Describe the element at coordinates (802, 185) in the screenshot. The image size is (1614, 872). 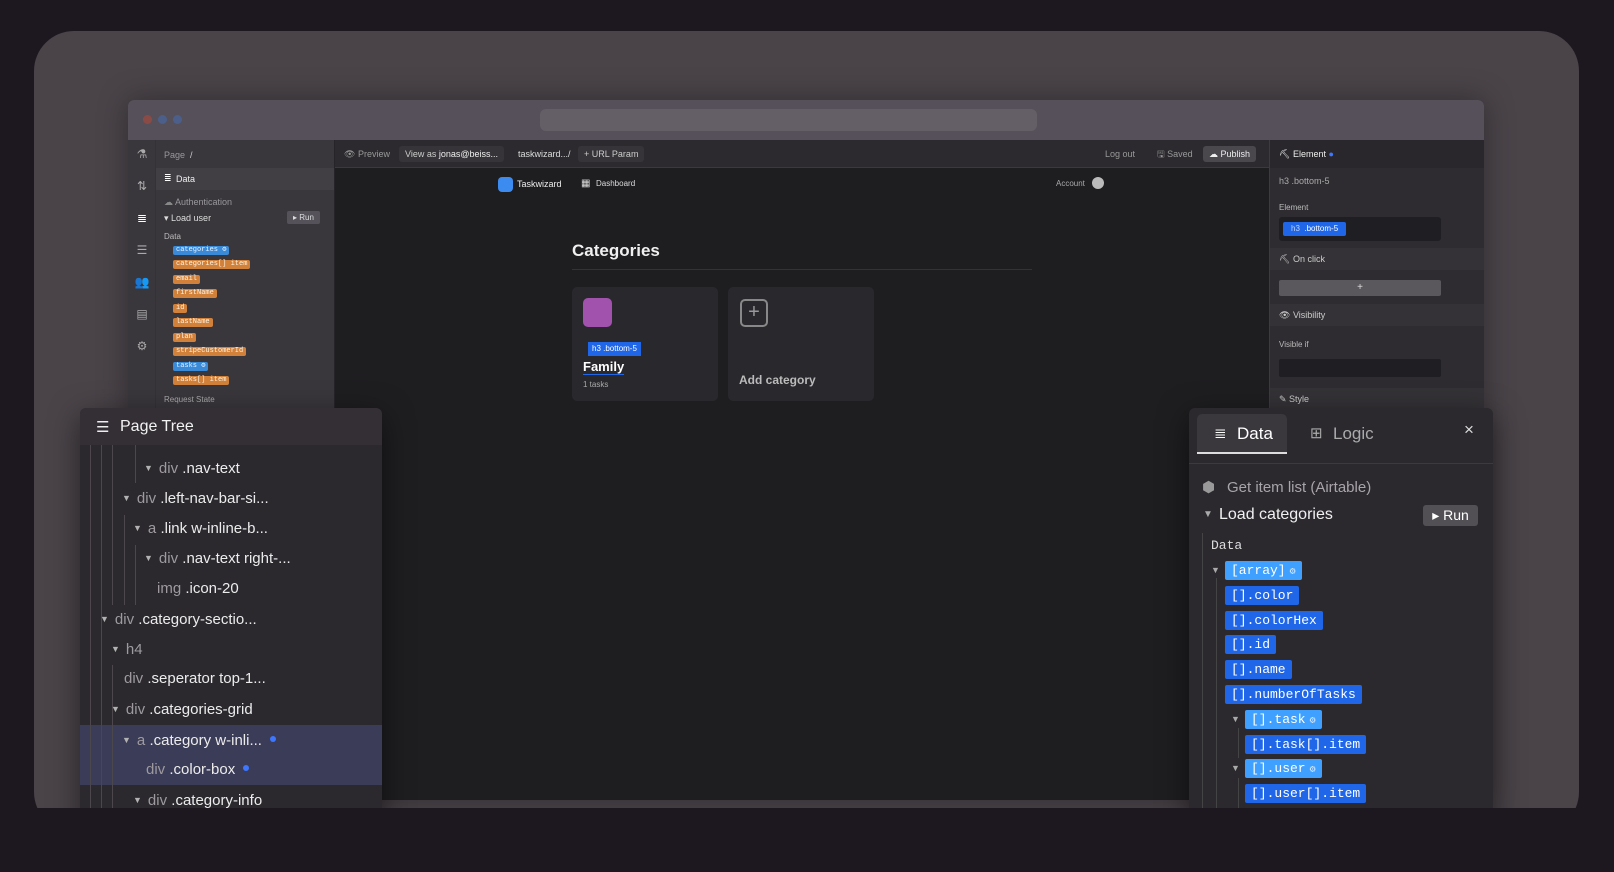
I see `app-nav: Taskwizard ▦ Dashboard Account` at that location.